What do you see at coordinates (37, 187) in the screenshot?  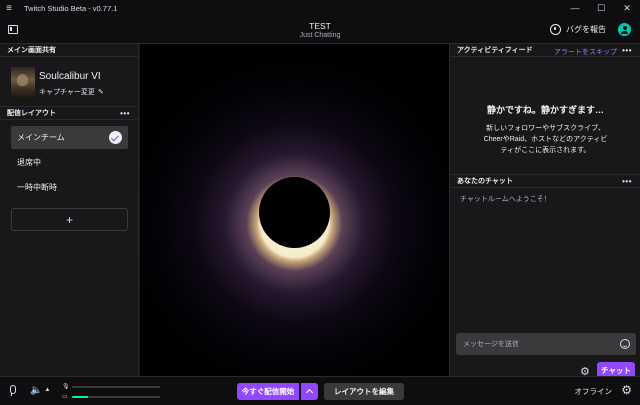 I see `layout-item-label: 一時中断時` at bounding box center [37, 187].